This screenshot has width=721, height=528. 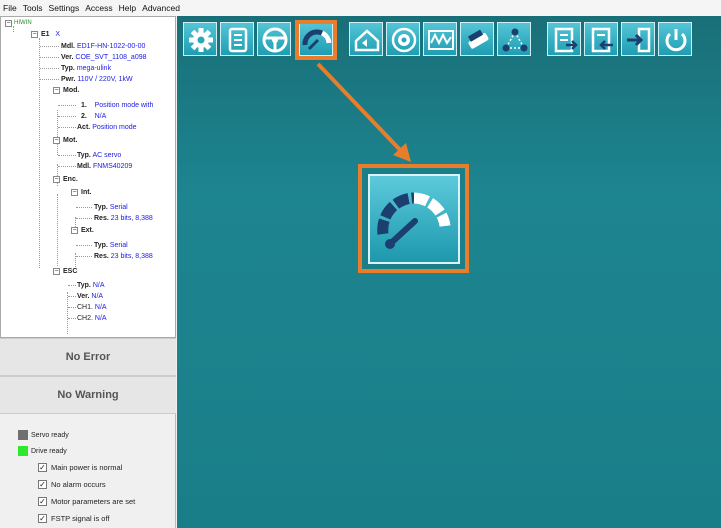 What do you see at coordinates (80, 518) in the screenshot?
I see `check-label: FSTP signal is off` at bounding box center [80, 518].